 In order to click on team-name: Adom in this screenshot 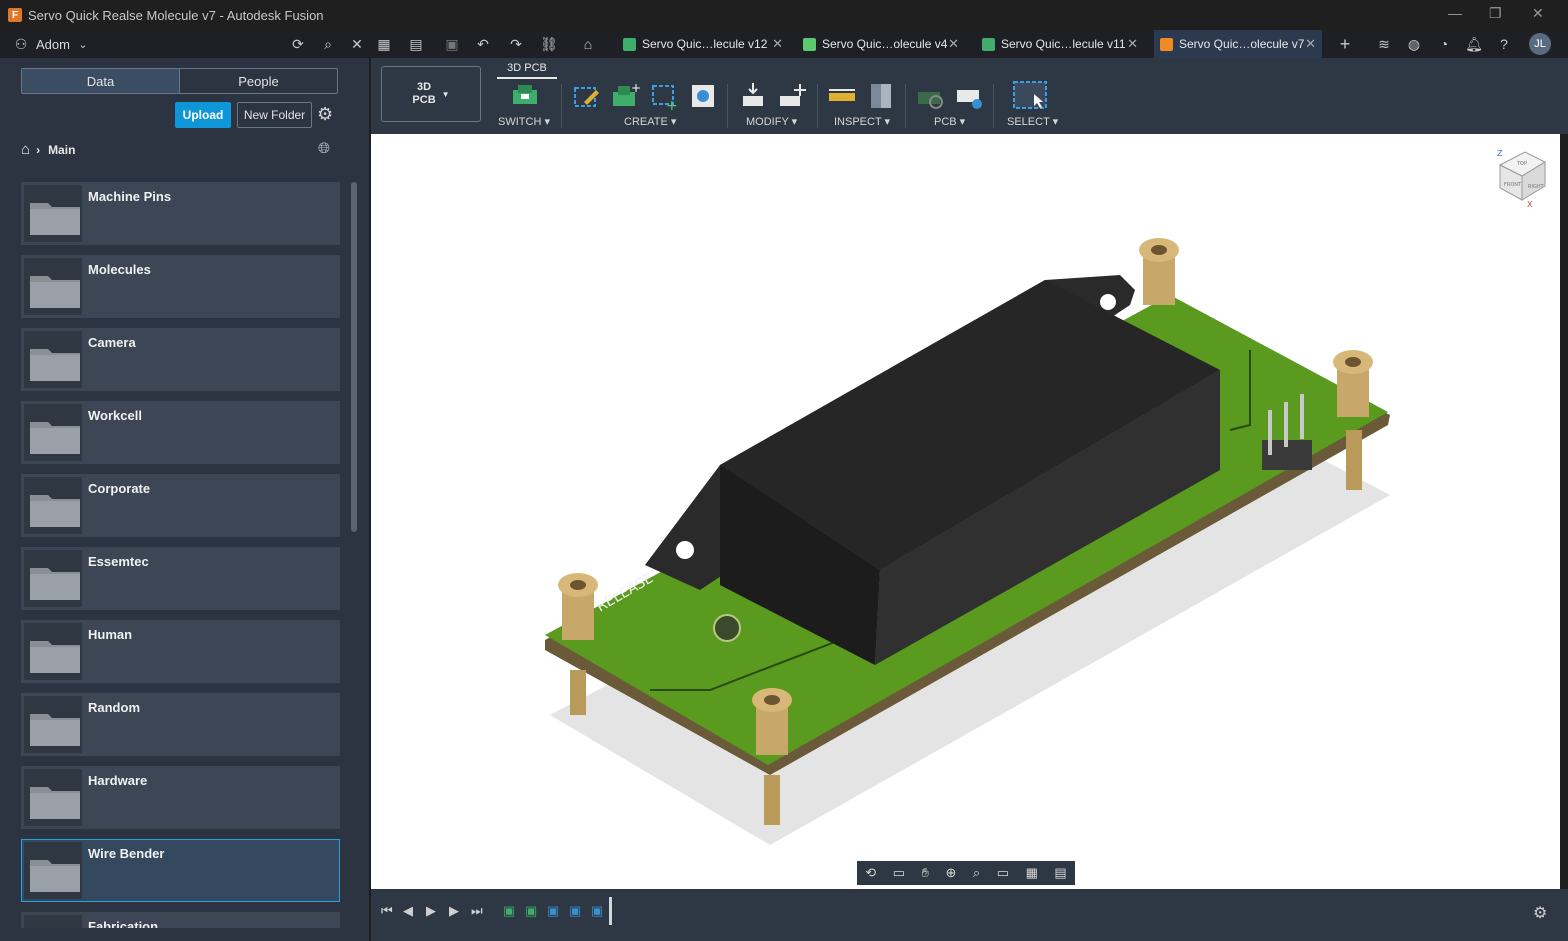, I will do `click(53, 44)`.